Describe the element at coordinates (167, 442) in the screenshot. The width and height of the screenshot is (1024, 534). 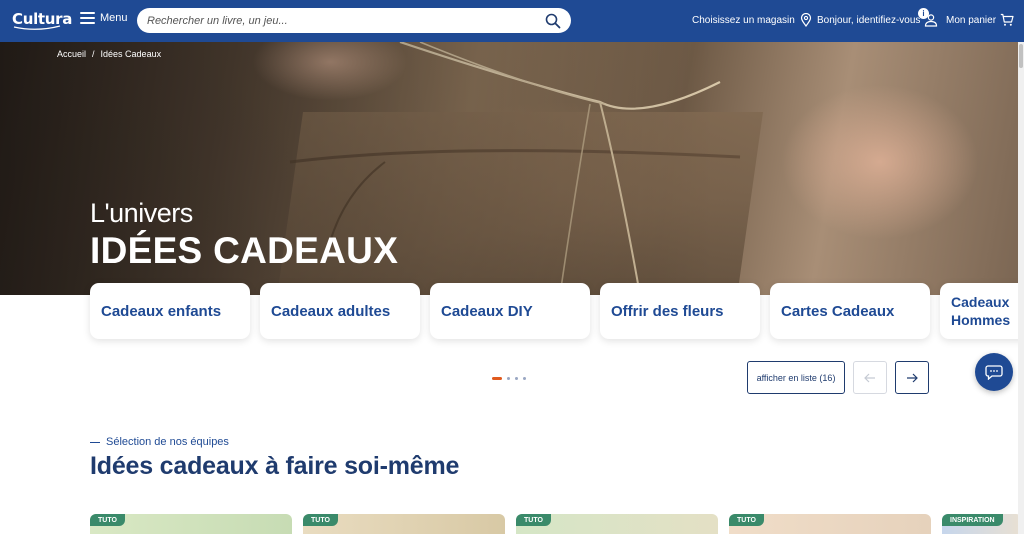
I see `section-kicker-label: Sélection de nos équipes` at that location.